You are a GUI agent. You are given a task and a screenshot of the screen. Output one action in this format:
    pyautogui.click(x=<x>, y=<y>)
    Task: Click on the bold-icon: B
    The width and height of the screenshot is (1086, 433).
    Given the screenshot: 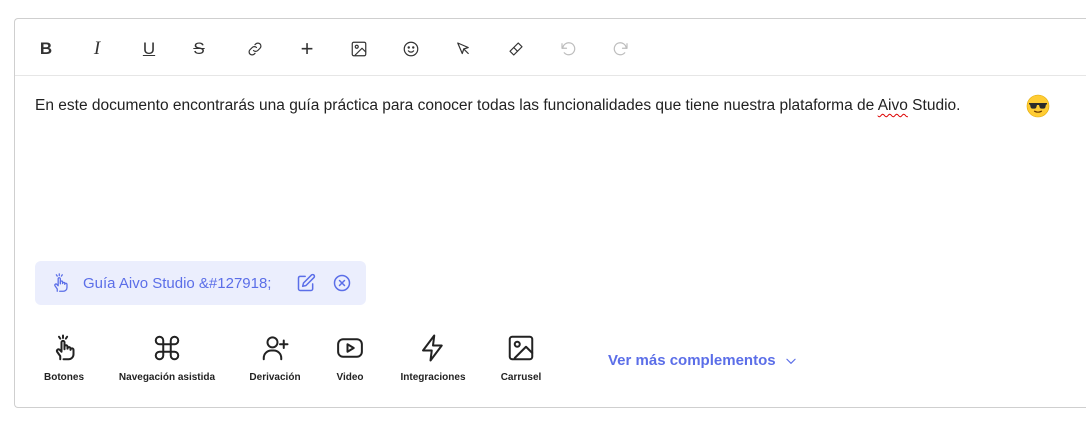 What is the action you would take?
    pyautogui.click(x=46, y=48)
    